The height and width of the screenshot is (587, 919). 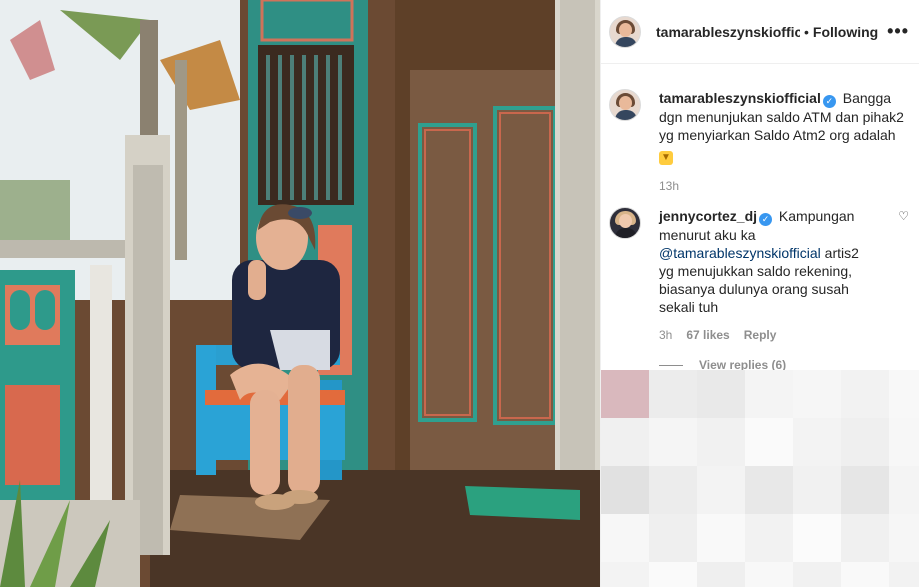 I want to click on thumbs-down-emoji-icon: ▼, so click(x=666, y=158).